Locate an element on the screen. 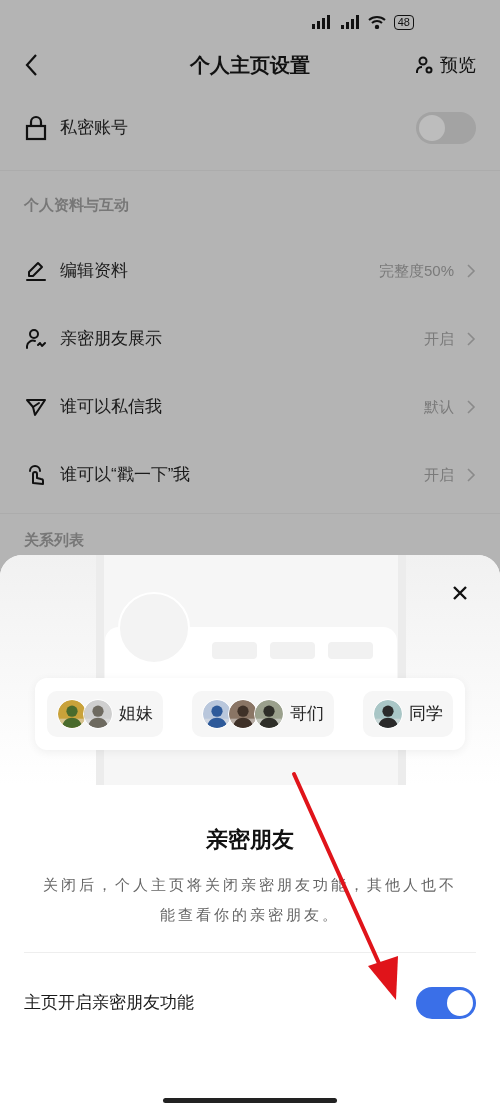 The image size is (500, 1111). group-label: 哥们 is located at coordinates (307, 714).